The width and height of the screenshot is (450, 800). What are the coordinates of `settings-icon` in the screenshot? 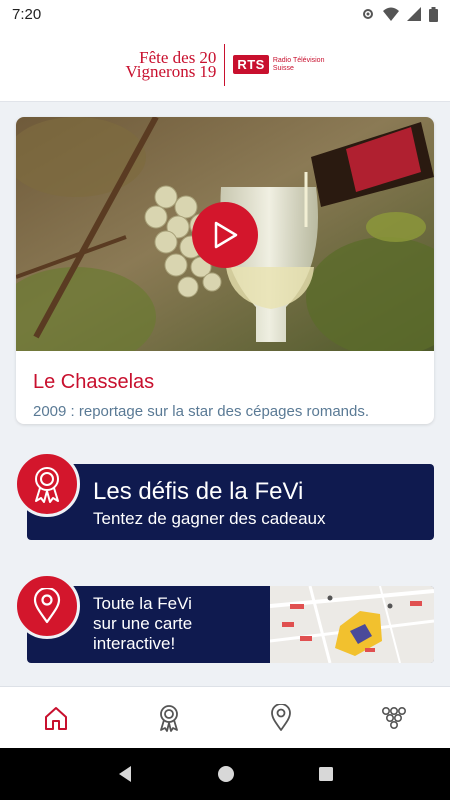 It's located at (368, 14).